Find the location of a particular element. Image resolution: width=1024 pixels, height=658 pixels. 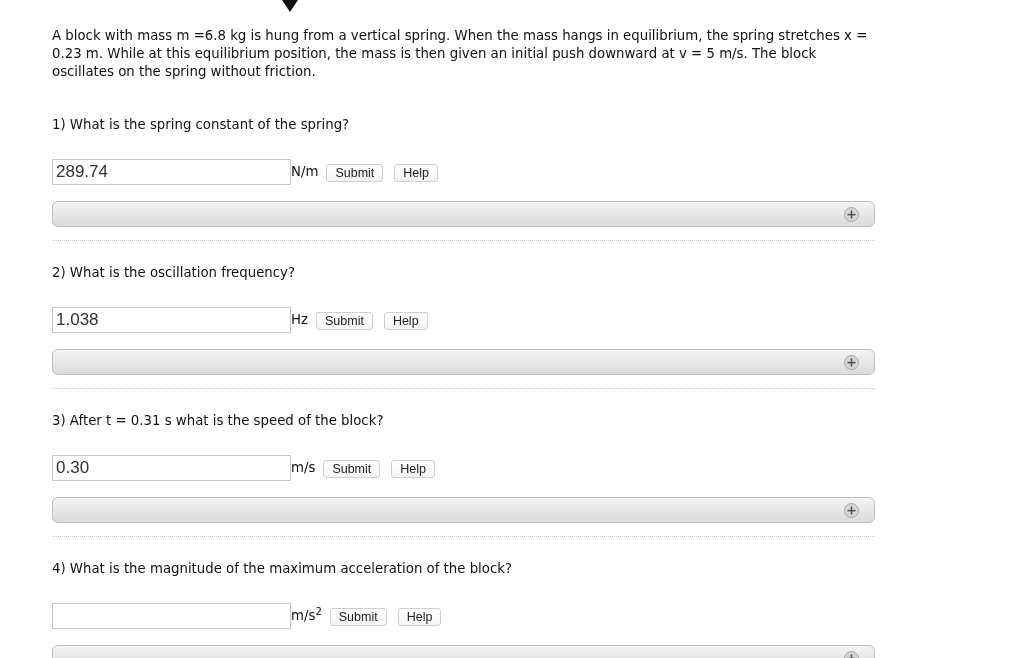

question-text: 3) After t = 0.31 s what is the speed of the block? is located at coordinates (218, 421).